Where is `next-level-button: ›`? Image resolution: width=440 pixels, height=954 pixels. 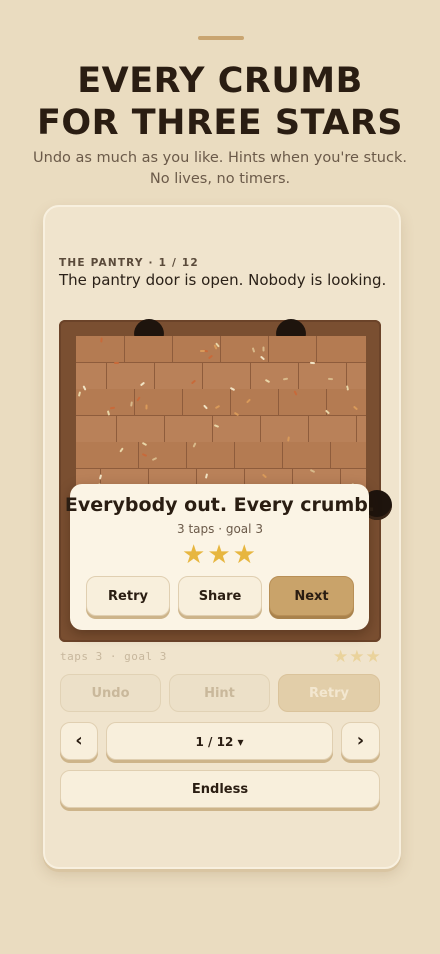
next-level-button: › is located at coordinates (360, 741).